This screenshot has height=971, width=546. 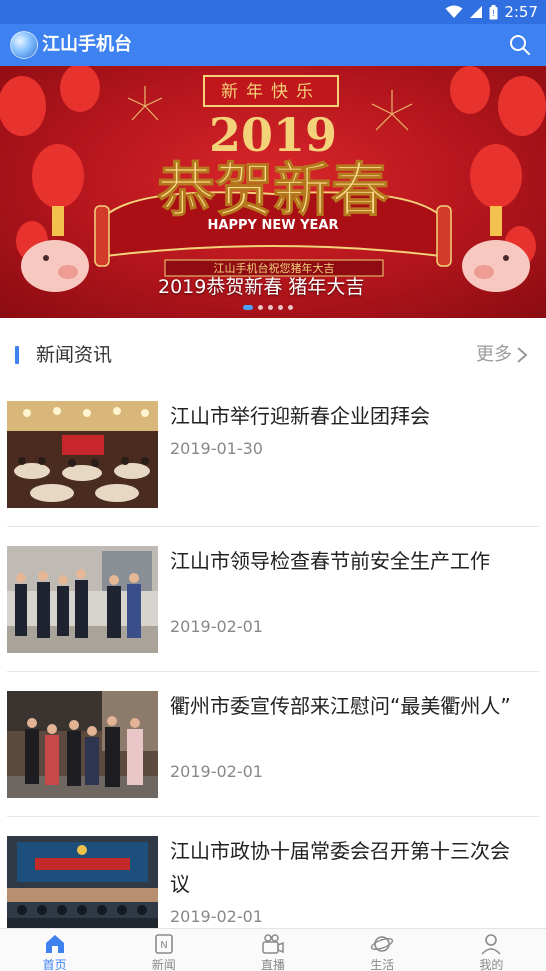 I want to click on search-icon, so click(x=520, y=45).